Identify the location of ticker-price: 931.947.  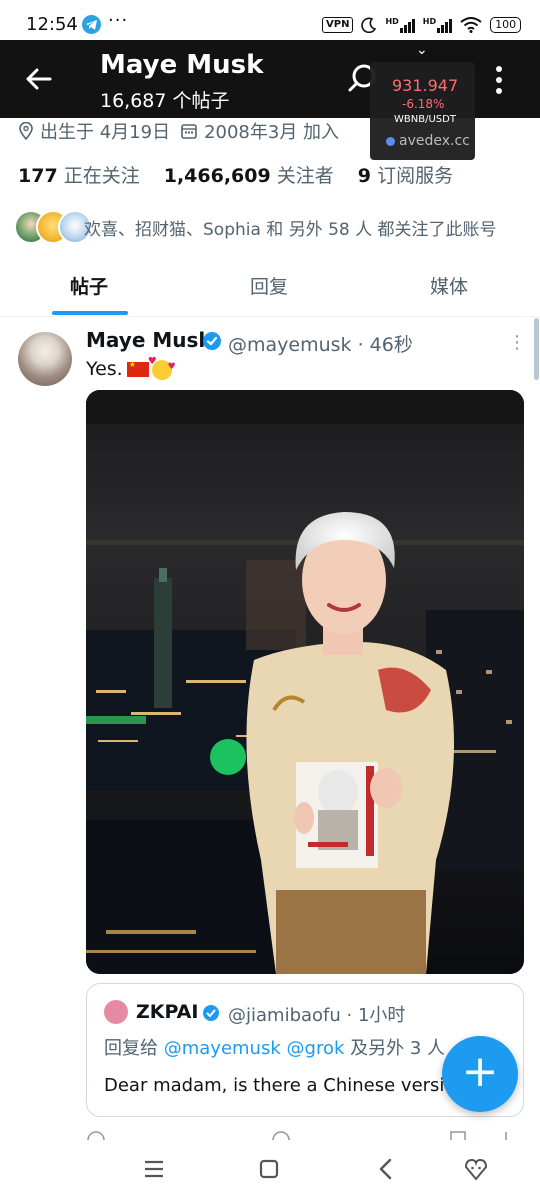
(425, 85).